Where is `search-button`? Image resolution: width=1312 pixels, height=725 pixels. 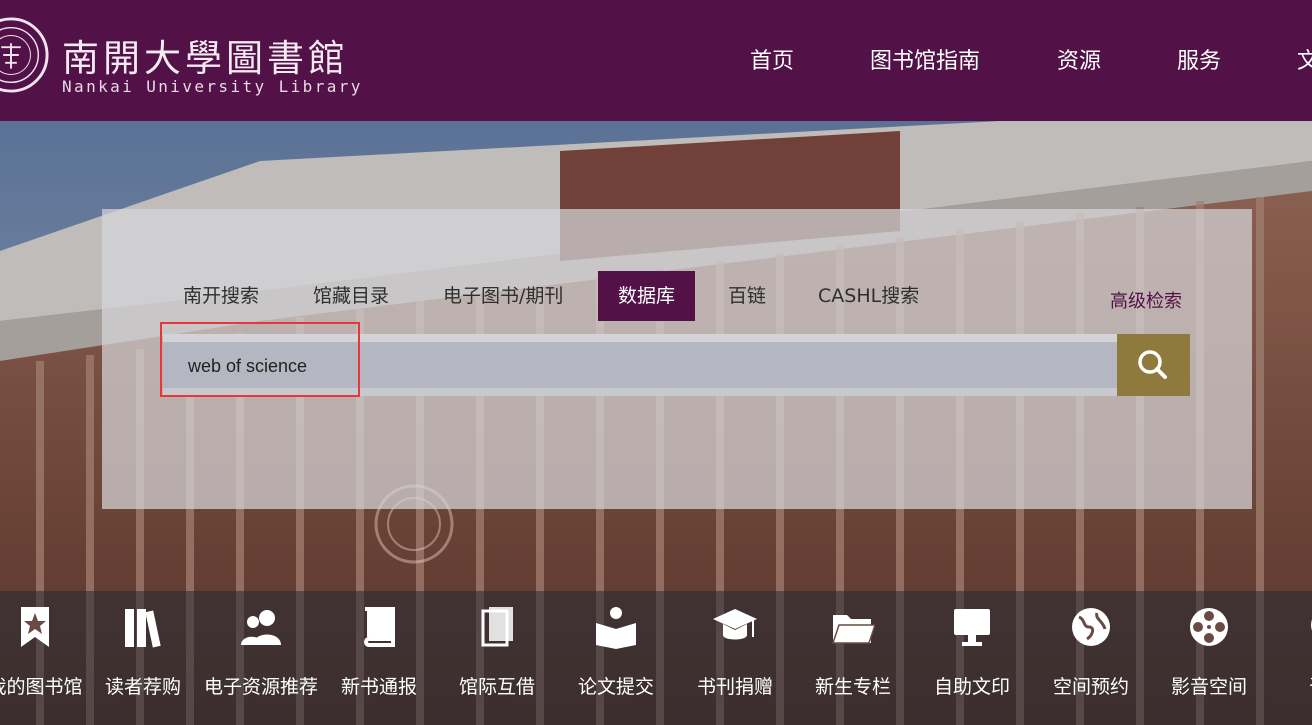 search-button is located at coordinates (1153, 365).